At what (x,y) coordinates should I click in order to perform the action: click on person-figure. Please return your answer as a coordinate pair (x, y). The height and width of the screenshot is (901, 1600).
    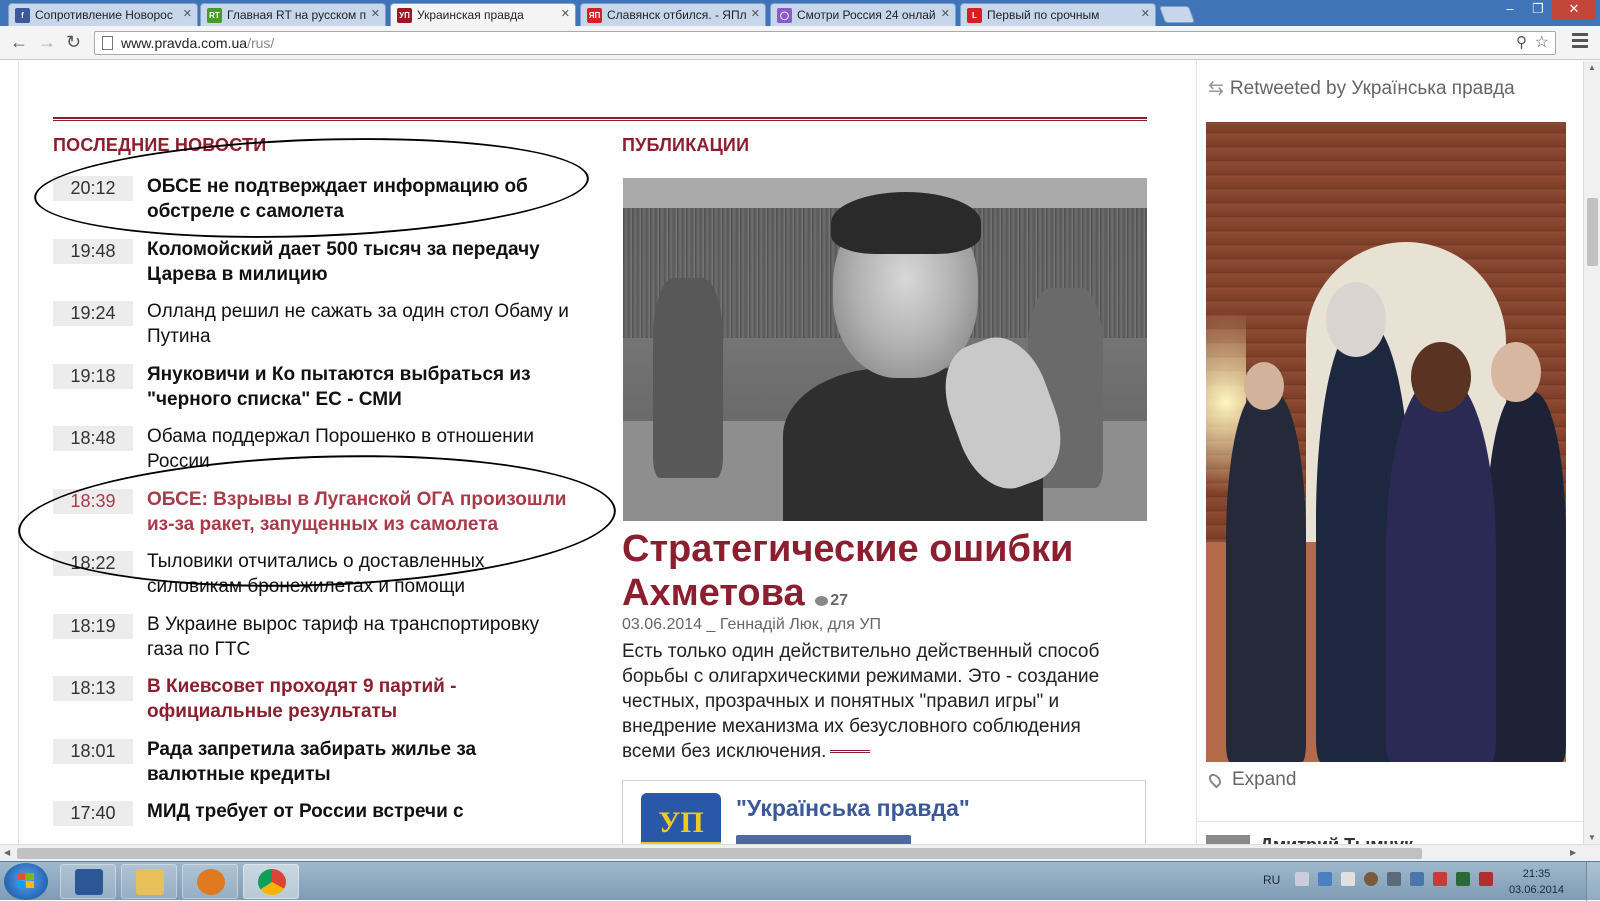
    Looking at the image, I should click on (1441, 569).